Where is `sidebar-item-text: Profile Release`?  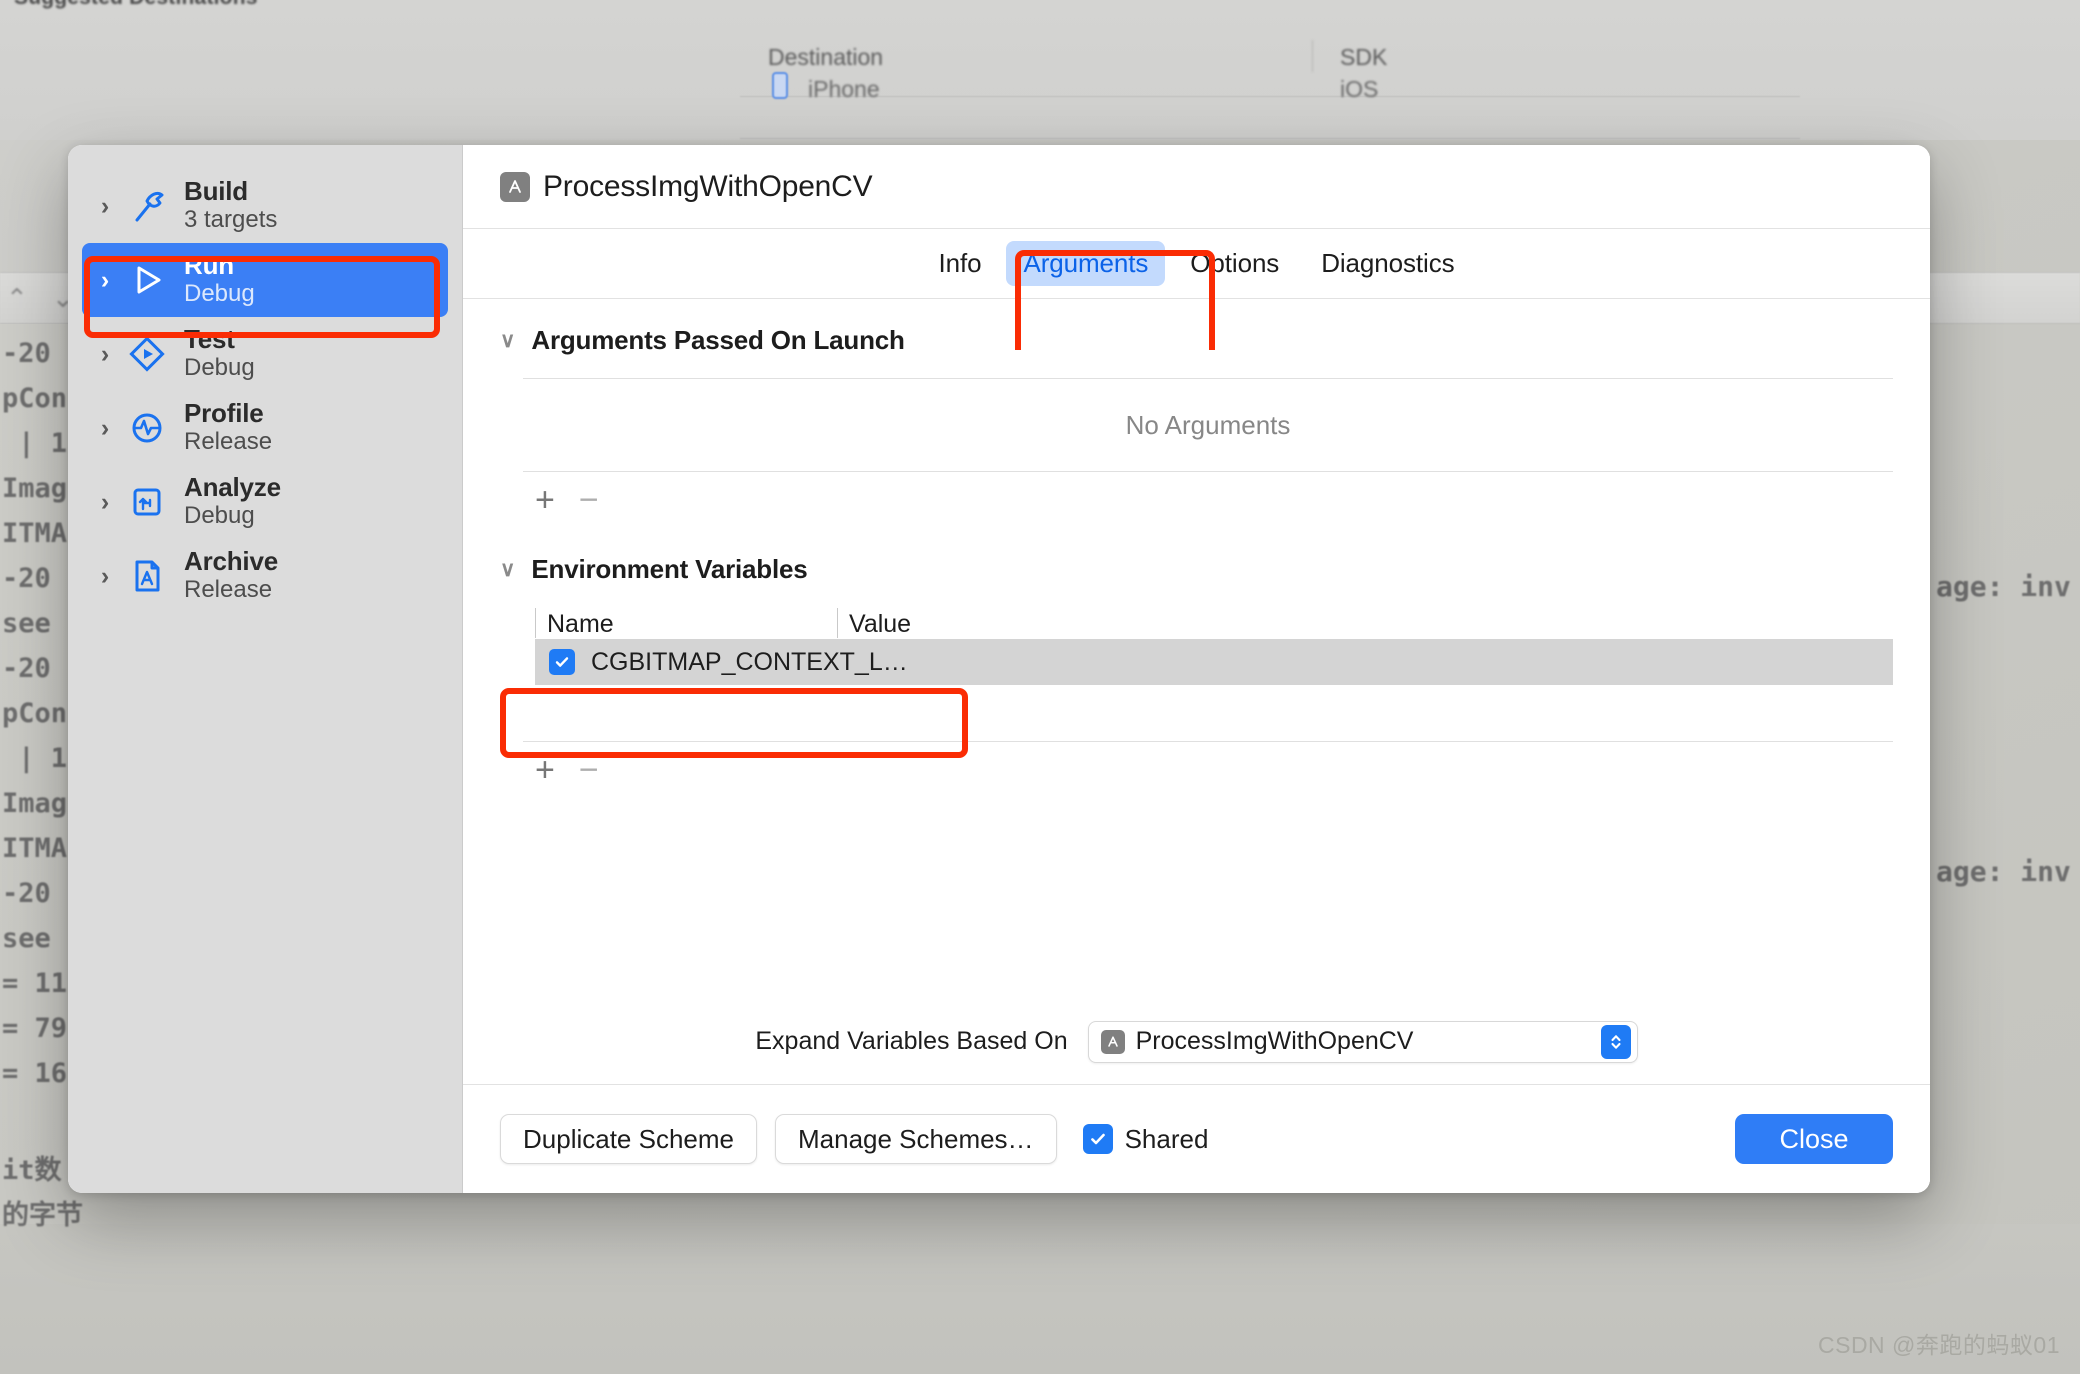 sidebar-item-text: Profile Release is located at coordinates (228, 427).